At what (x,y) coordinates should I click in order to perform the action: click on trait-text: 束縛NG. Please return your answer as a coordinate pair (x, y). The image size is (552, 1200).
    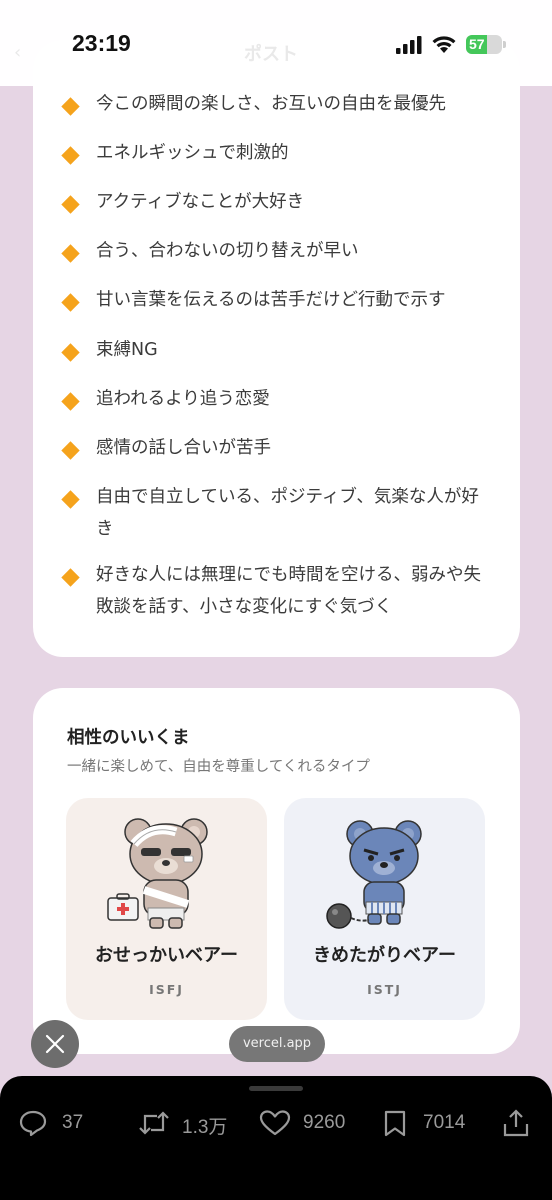
    Looking at the image, I should click on (127, 350).